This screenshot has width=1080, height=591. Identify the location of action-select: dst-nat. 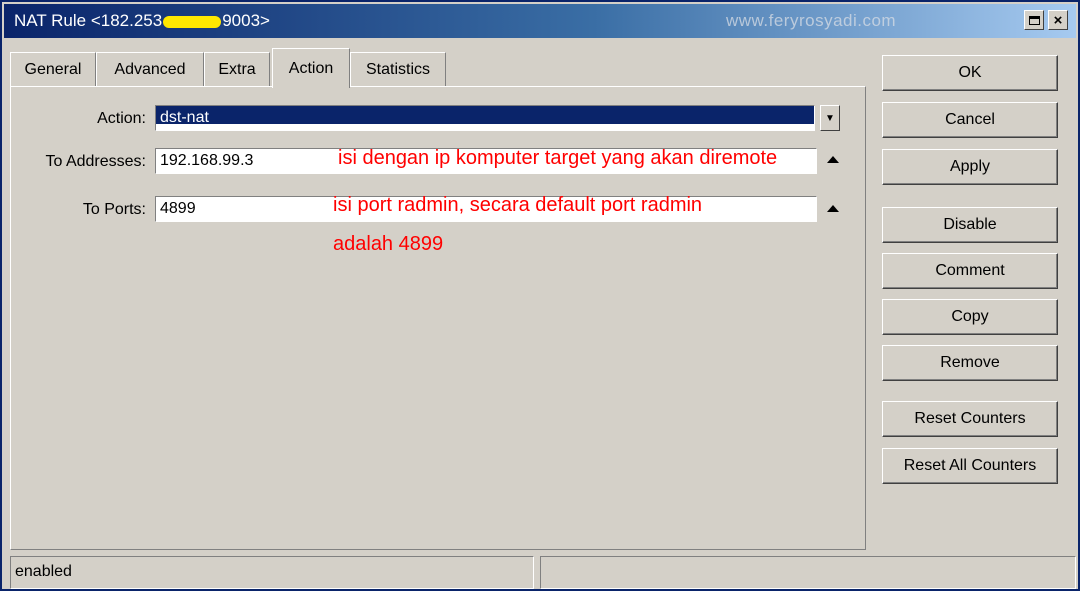
(485, 118).